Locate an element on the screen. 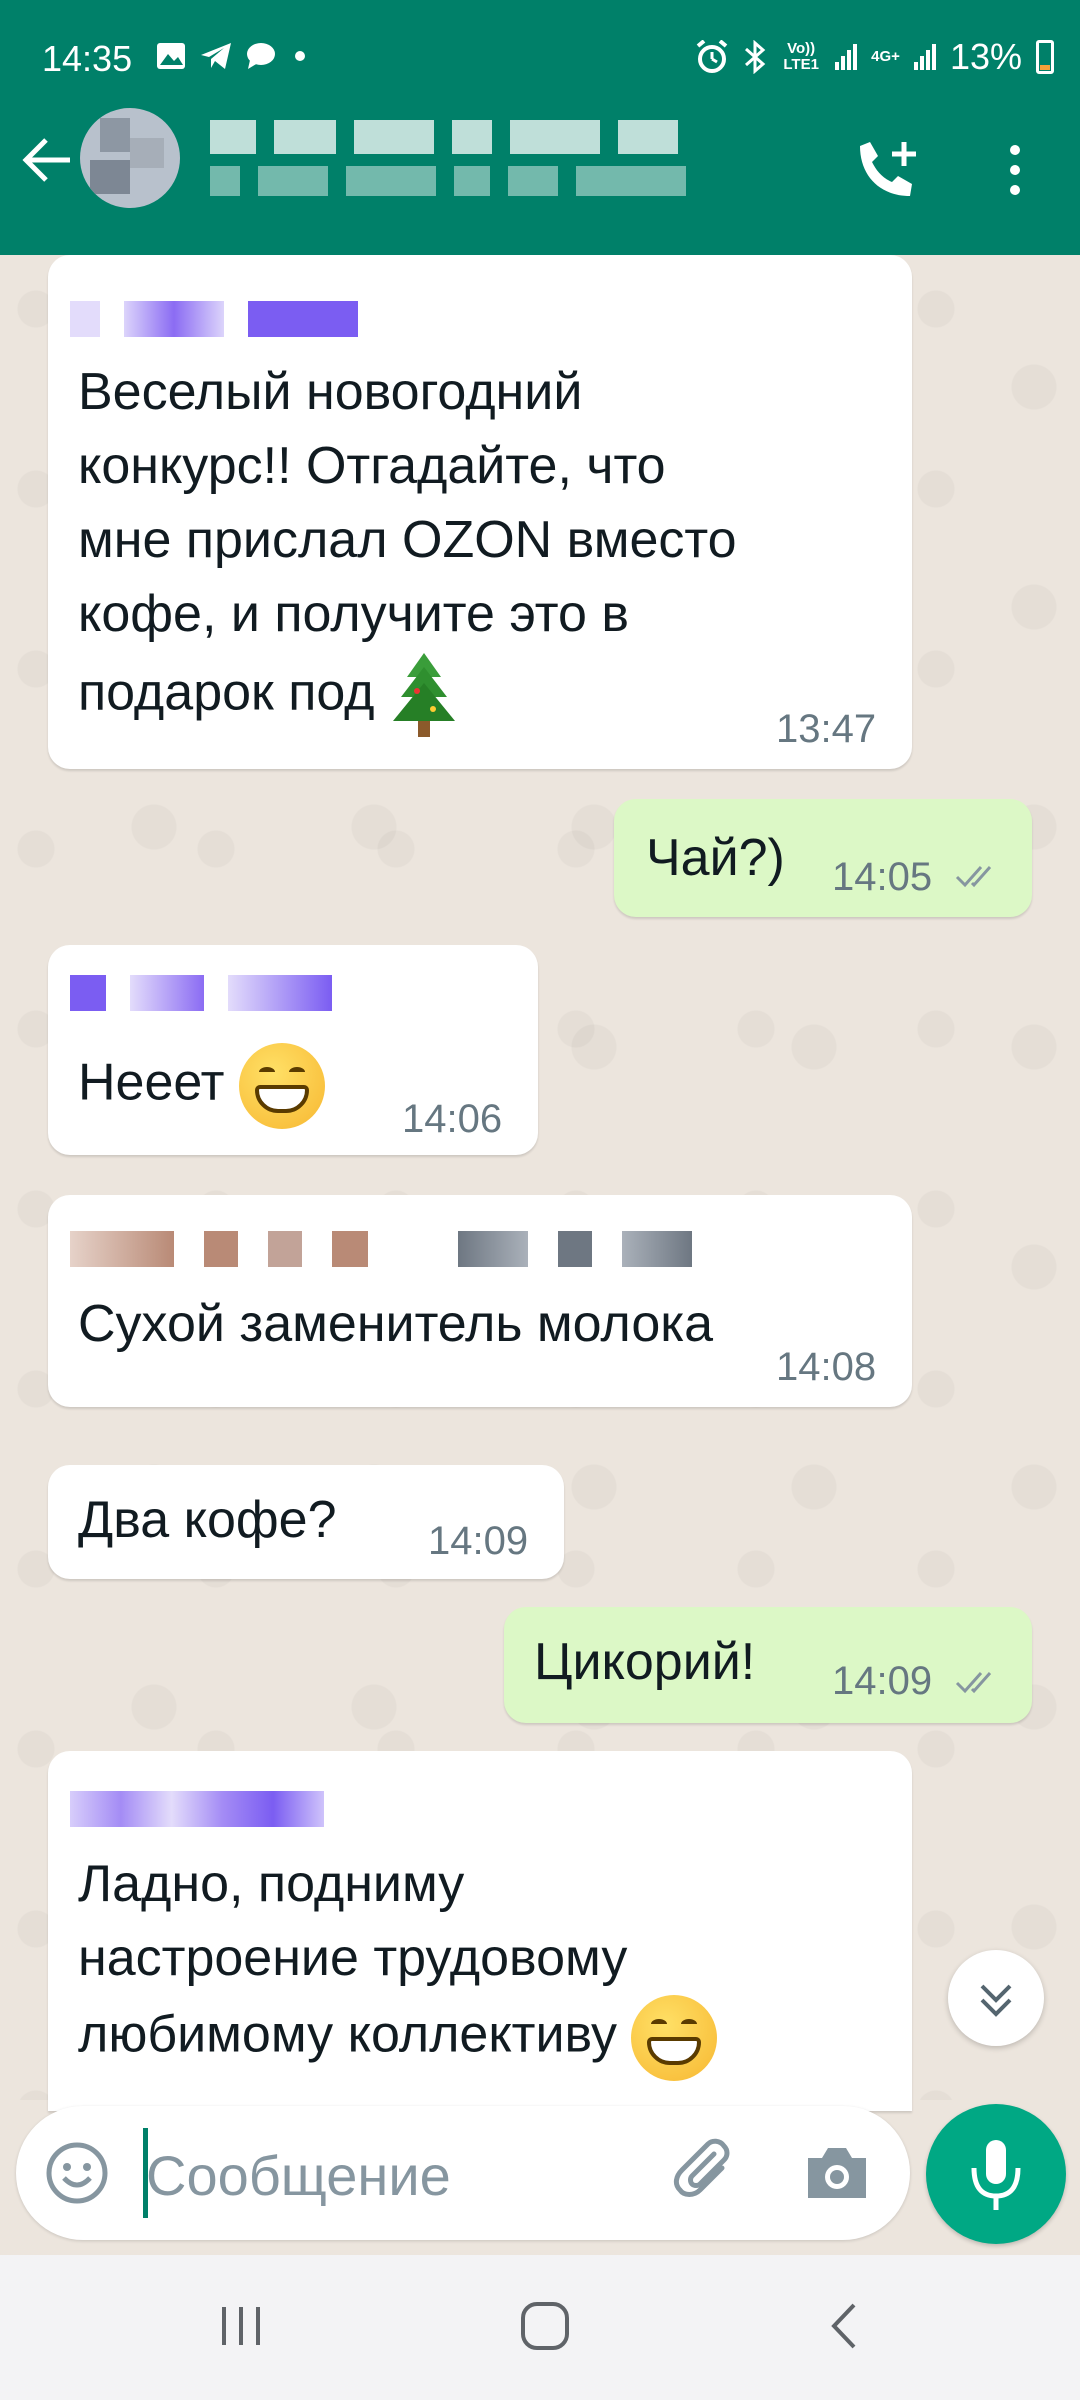  home-icon is located at coordinates (545, 2326).